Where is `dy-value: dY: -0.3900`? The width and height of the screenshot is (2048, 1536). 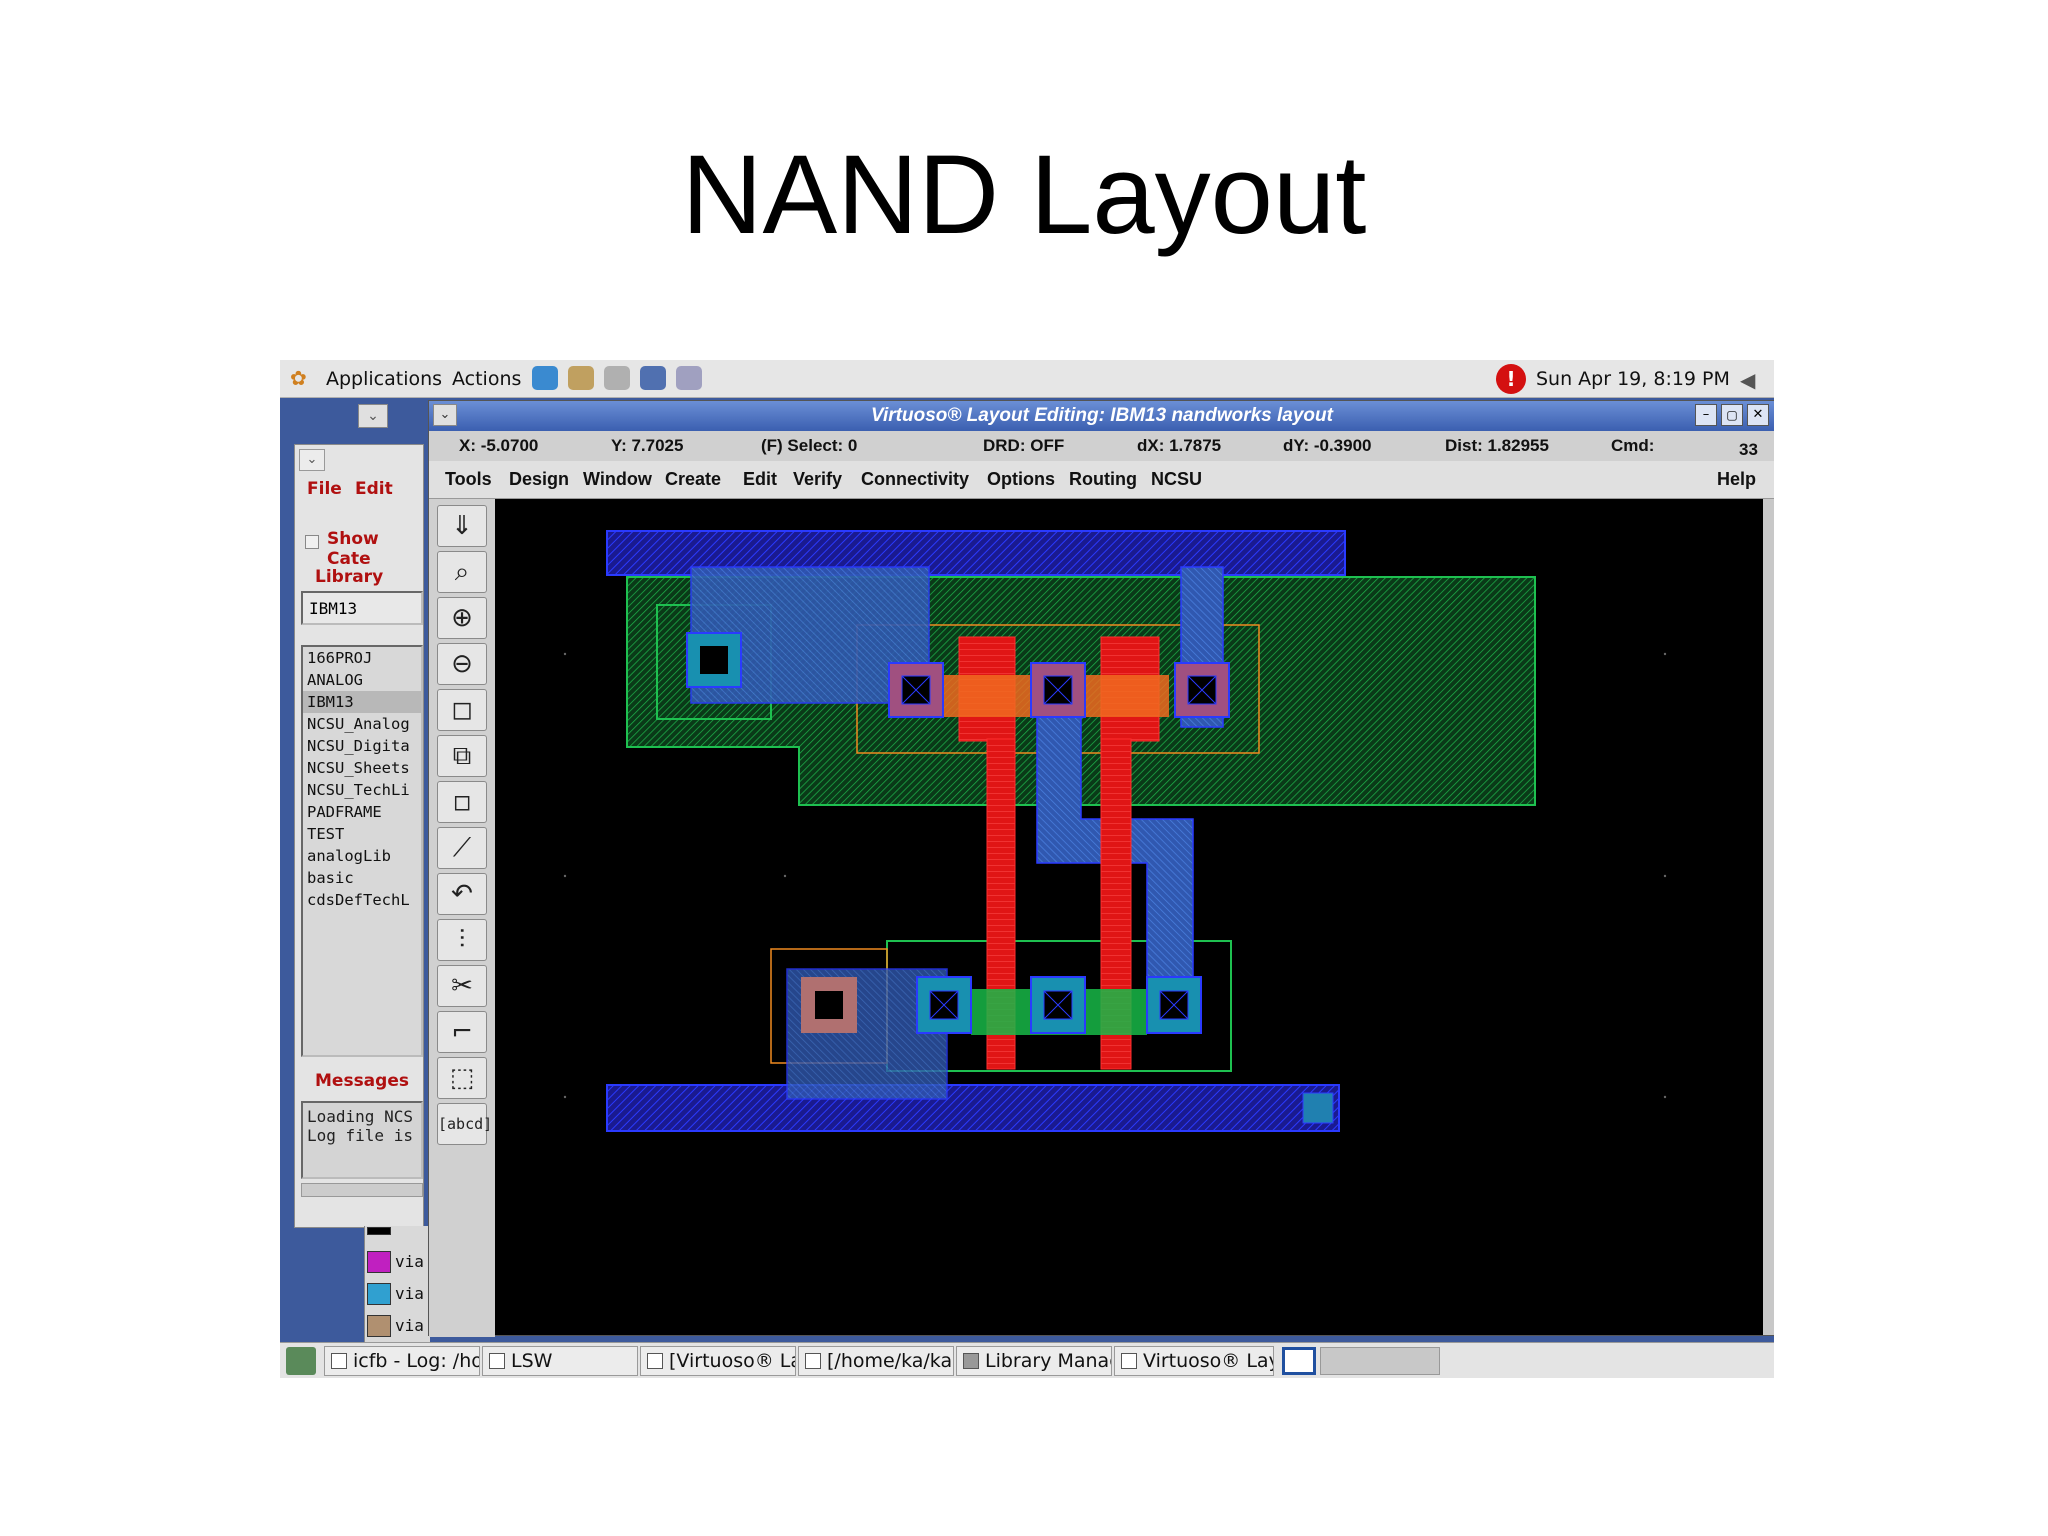
dy-value: dY: -0.3900 is located at coordinates (1327, 445).